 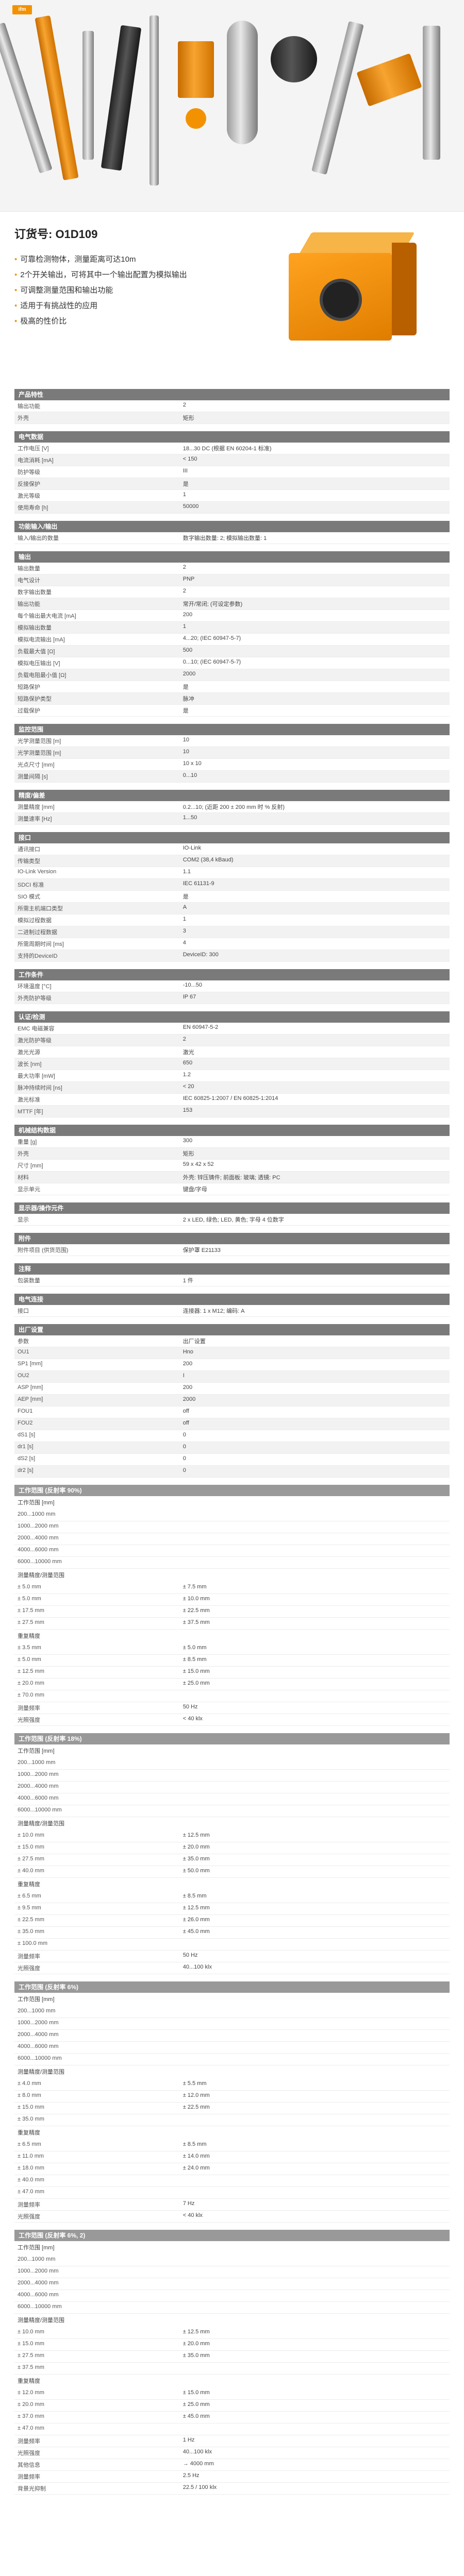 I want to click on spec-table: 输入/输出的数量 数字输出数量: 2; 模拟输出数量: 1, so click(x=232, y=538).